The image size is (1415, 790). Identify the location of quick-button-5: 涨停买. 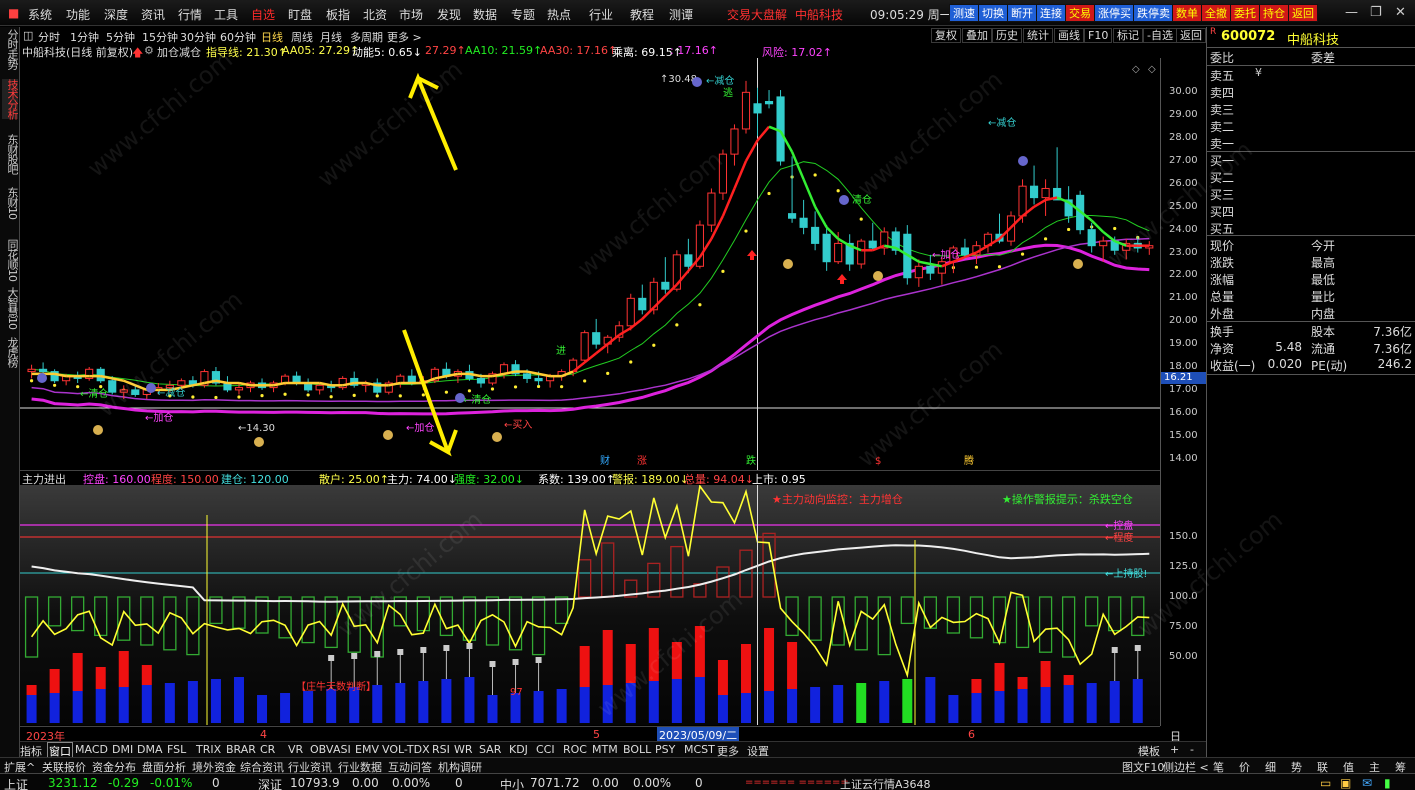
(1114, 13).